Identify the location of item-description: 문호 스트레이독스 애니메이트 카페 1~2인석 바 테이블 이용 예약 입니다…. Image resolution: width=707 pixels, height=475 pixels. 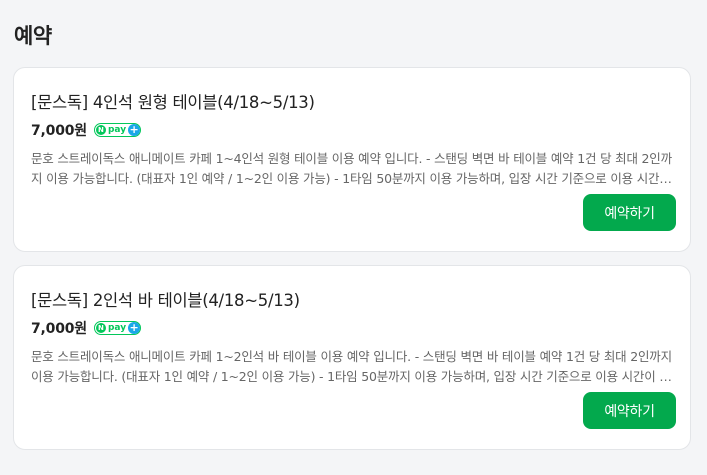
(351, 366).